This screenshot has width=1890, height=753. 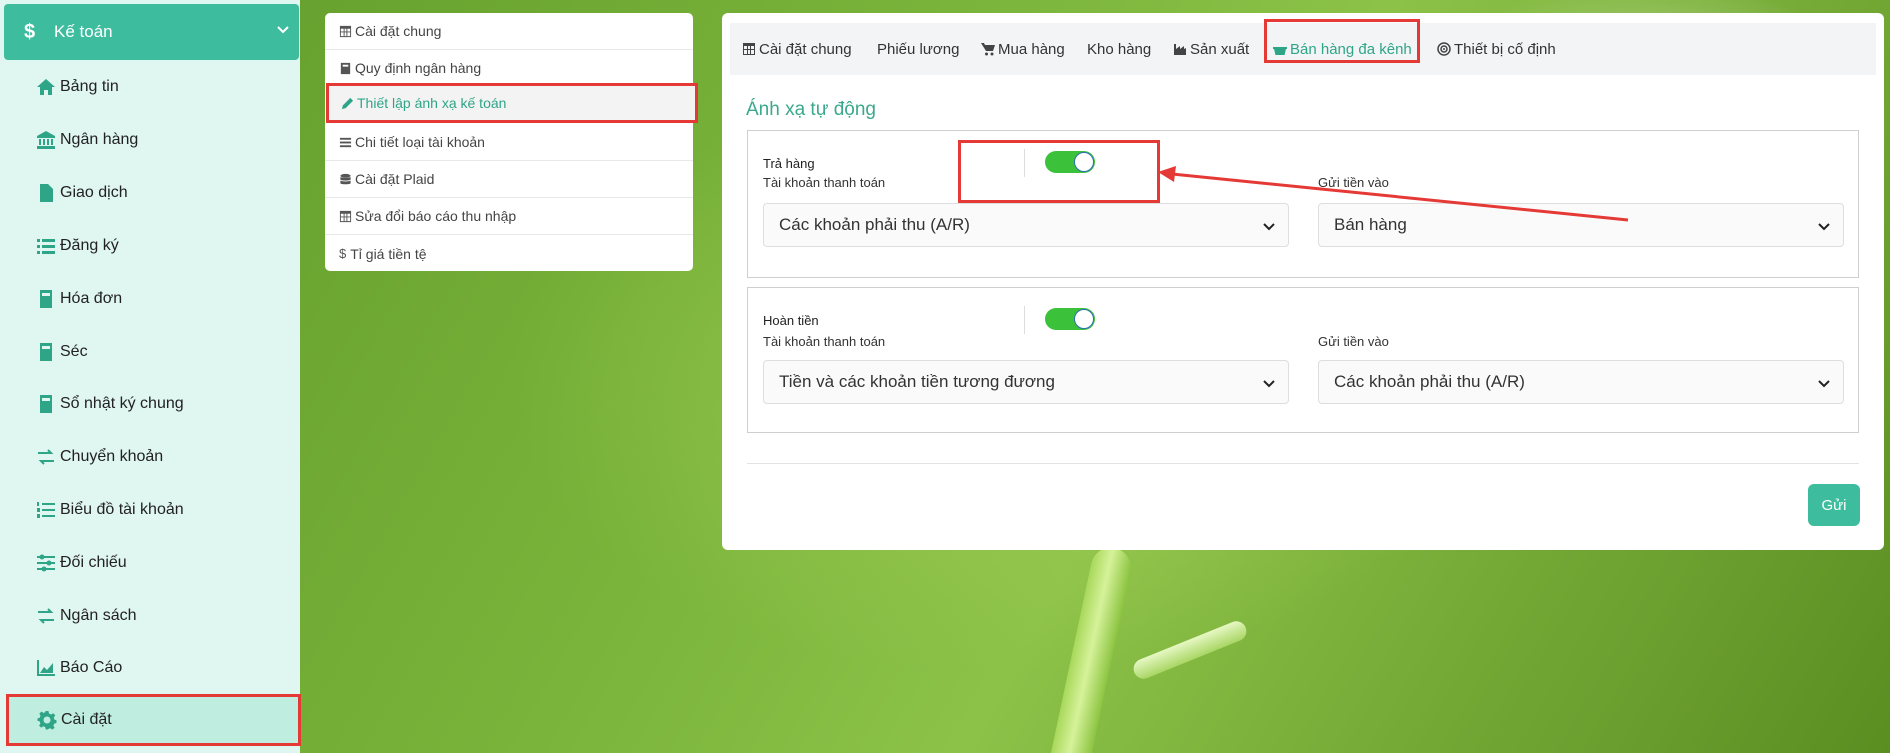 What do you see at coordinates (122, 509) in the screenshot?
I see `sidebar-item-label: Biểu đồ tài khoản` at bounding box center [122, 509].